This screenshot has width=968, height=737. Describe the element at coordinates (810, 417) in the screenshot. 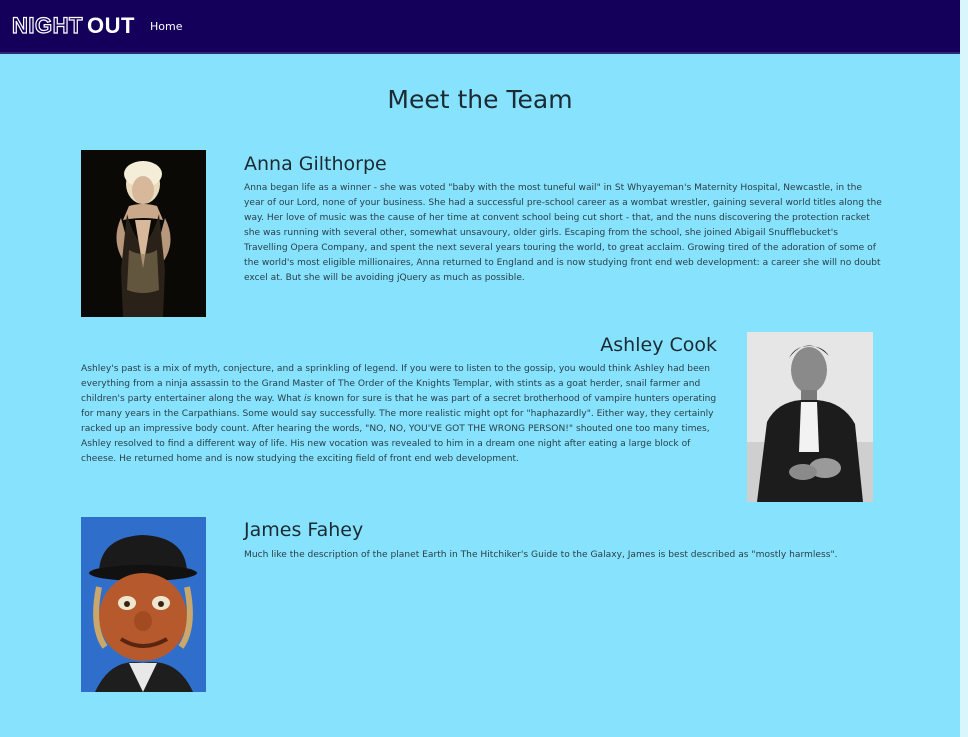

I see `member-photo-ashley` at that location.